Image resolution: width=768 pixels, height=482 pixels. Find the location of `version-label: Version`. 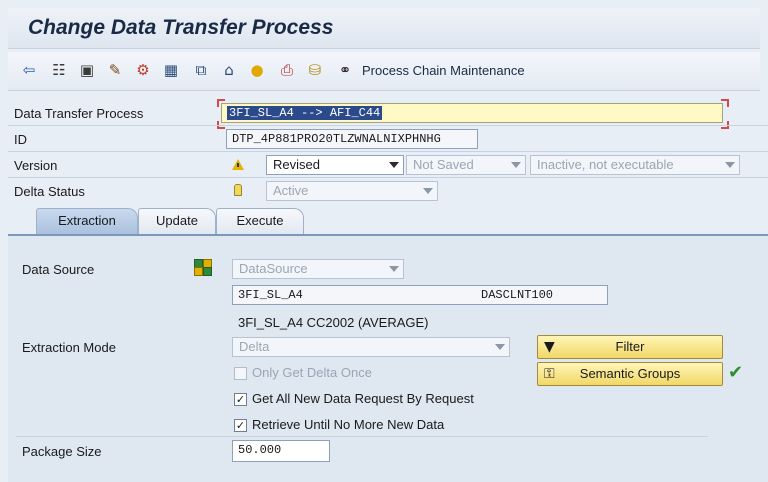

version-label: Version is located at coordinates (36, 165).